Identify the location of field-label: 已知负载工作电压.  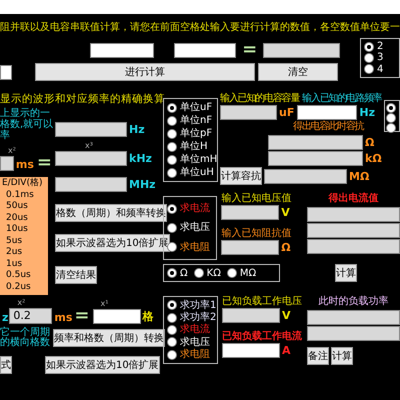
(262, 302).